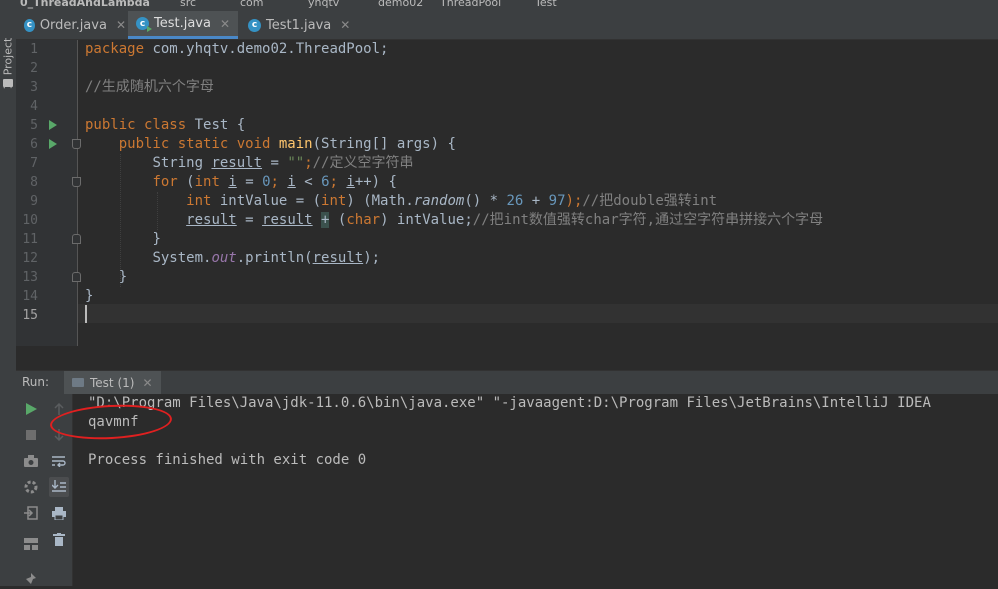 The height and width of the screenshot is (589, 998). I want to click on line-number: 8, so click(34, 182).